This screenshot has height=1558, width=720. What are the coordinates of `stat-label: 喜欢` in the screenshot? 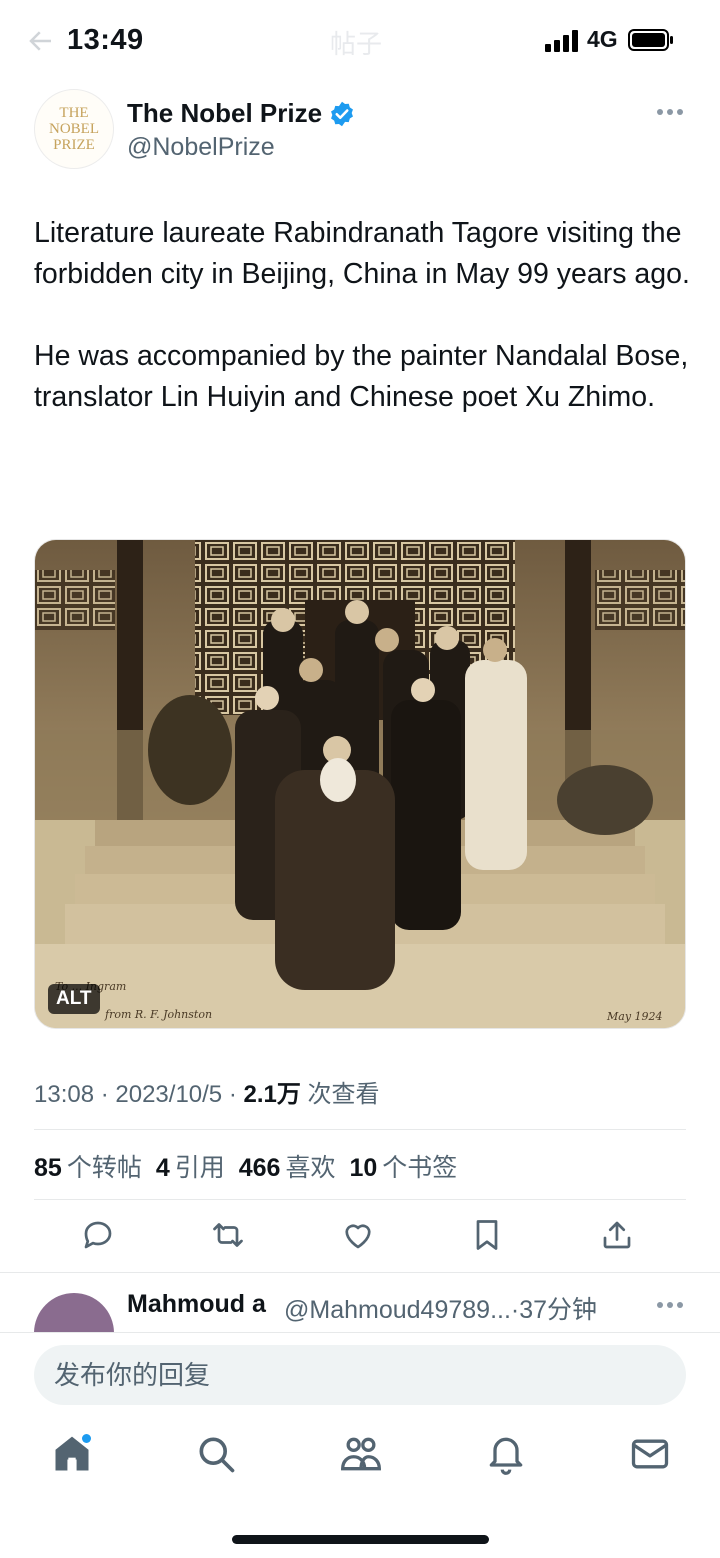 It's located at (310, 1168).